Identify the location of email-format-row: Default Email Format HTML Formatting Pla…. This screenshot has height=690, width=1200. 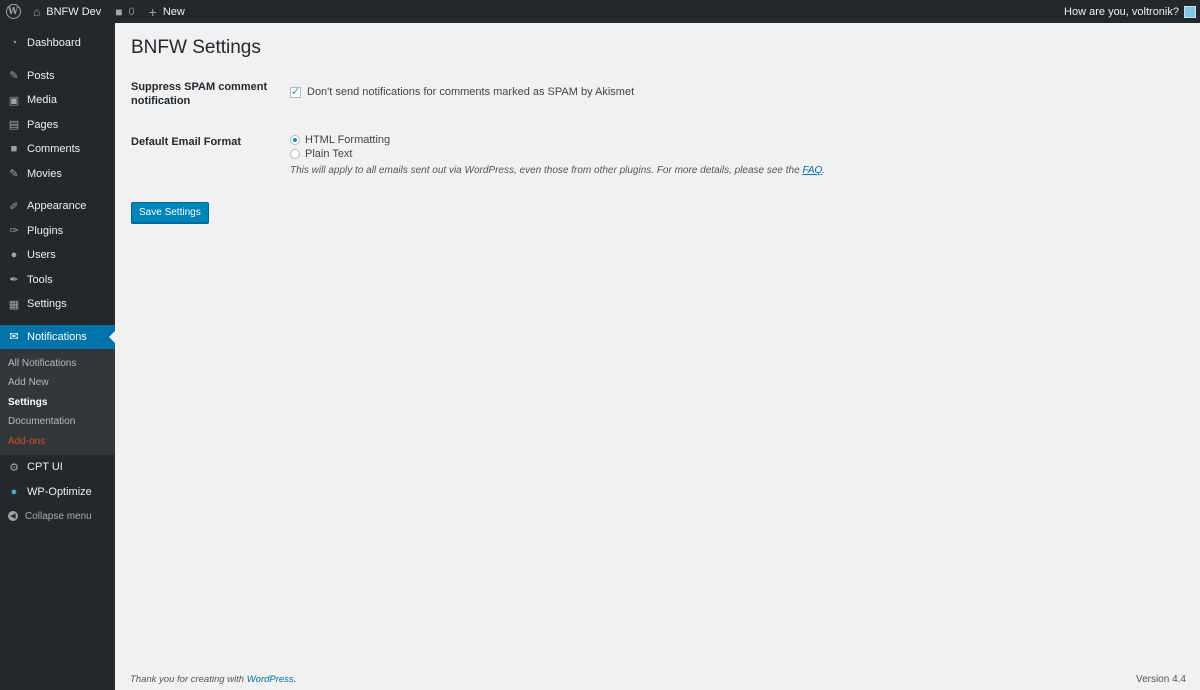
(478, 154).